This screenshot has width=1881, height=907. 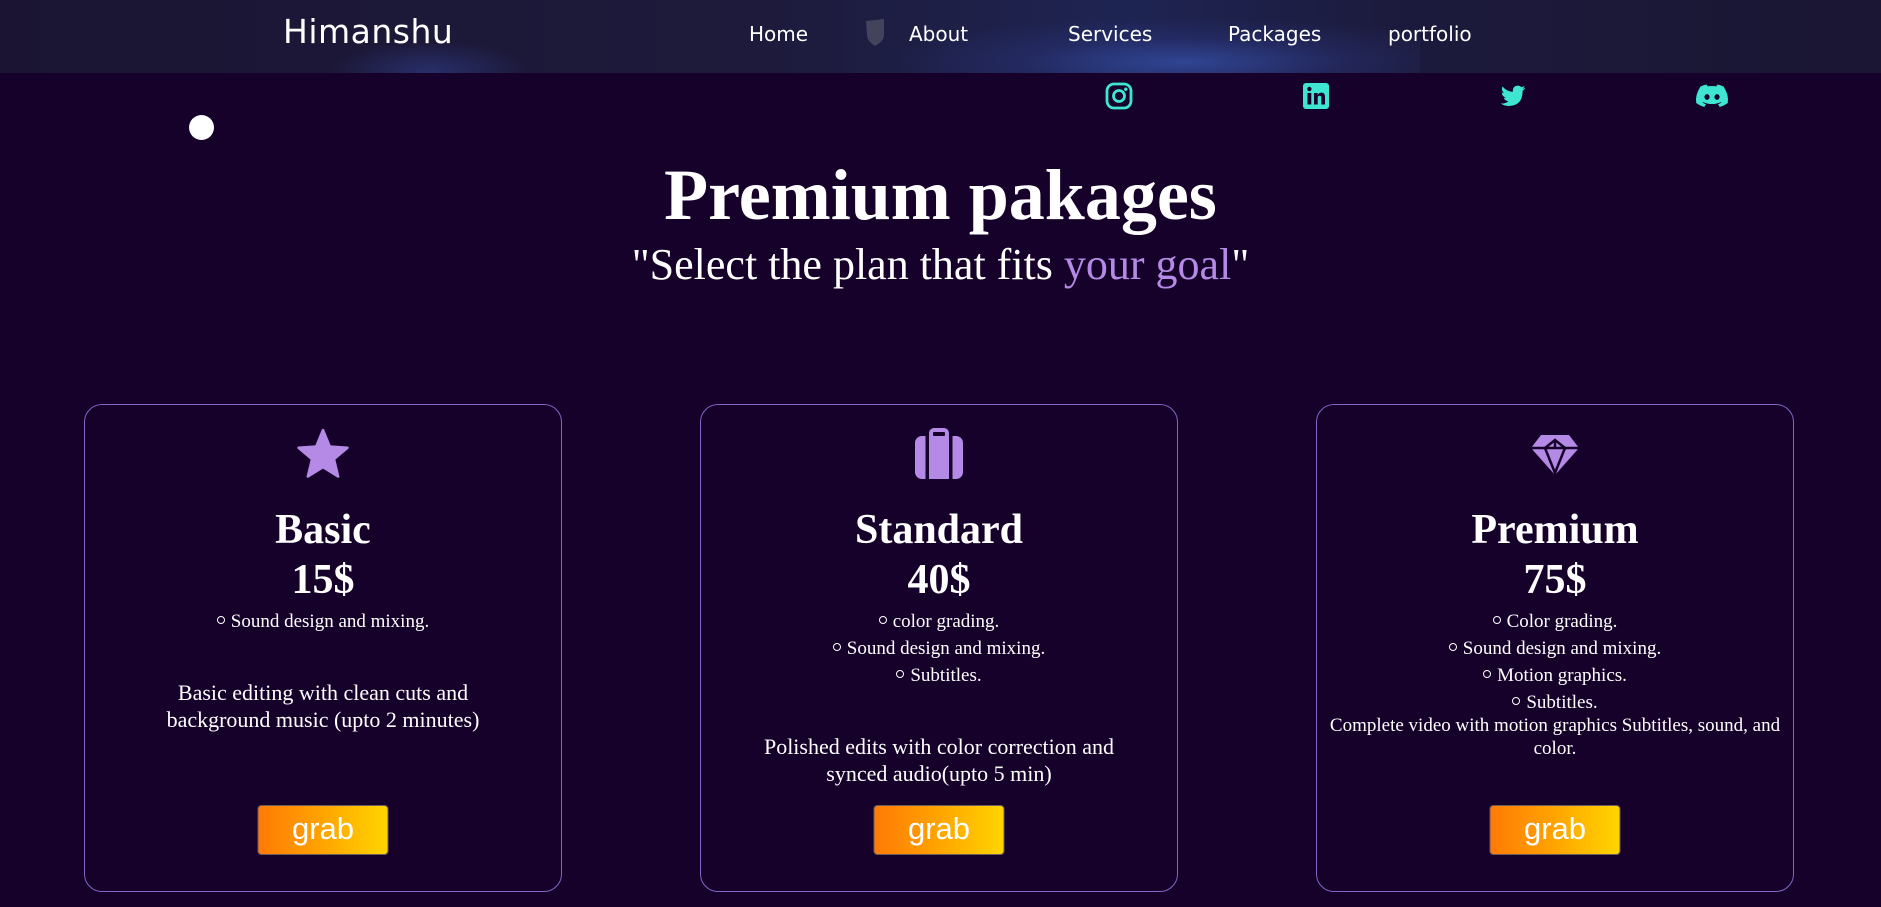 I want to click on feature-list: Sound design and mixing., so click(x=323, y=621).